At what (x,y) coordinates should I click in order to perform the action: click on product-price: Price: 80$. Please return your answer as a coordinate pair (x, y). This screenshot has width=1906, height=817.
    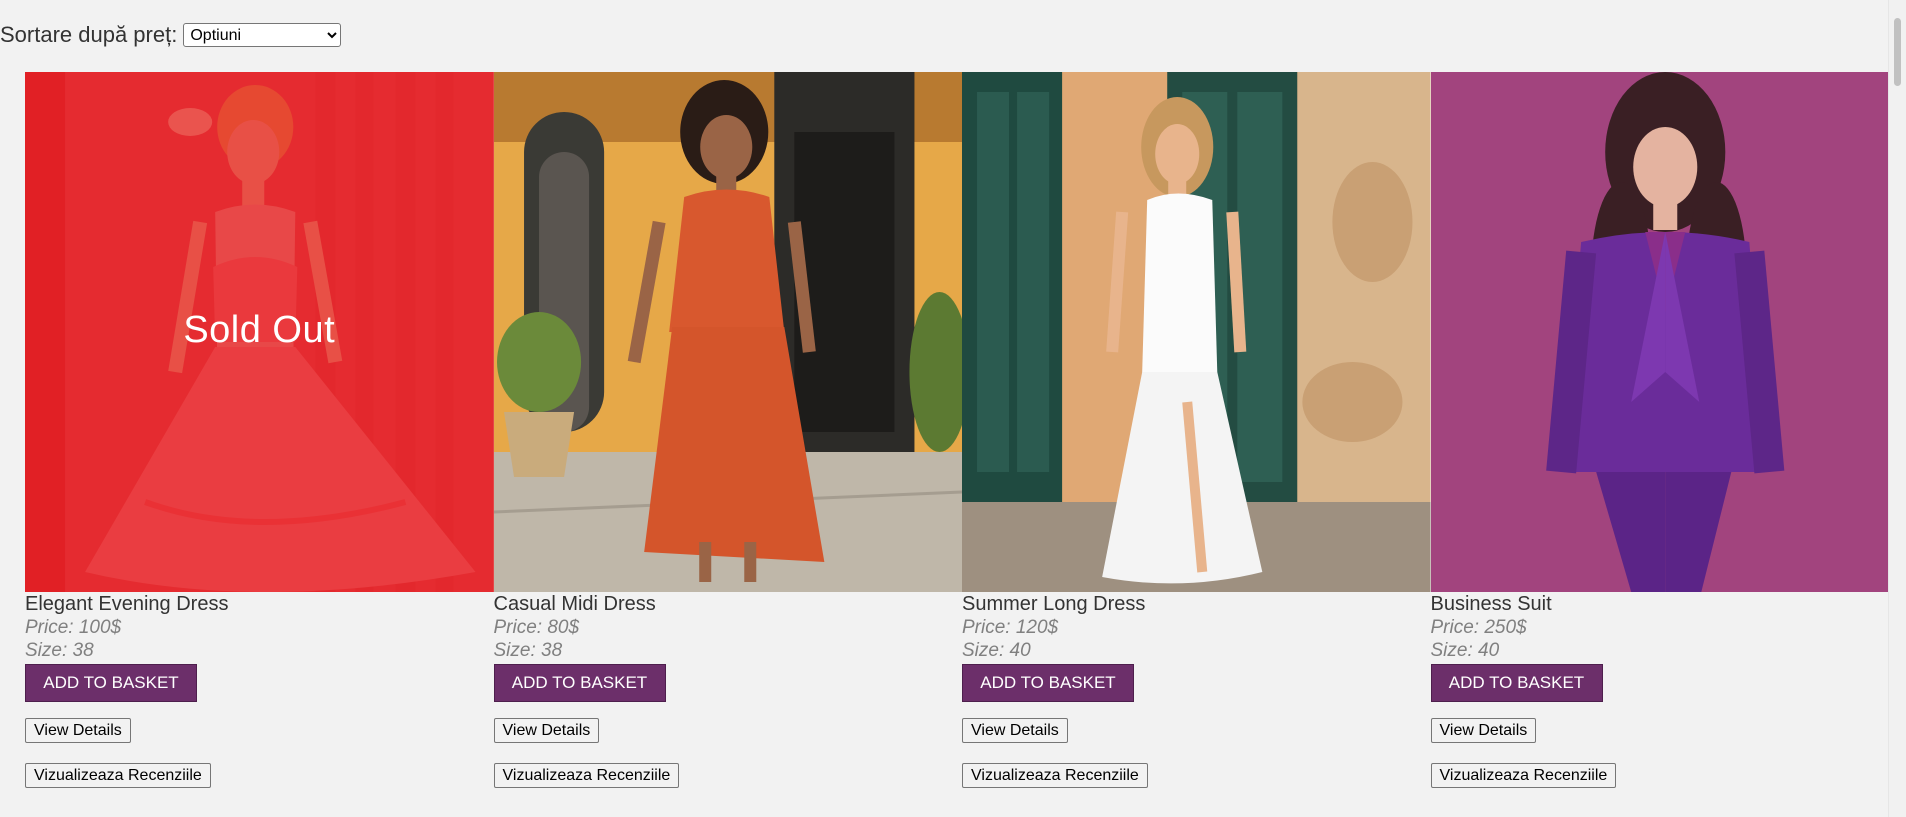
    Looking at the image, I should click on (536, 627).